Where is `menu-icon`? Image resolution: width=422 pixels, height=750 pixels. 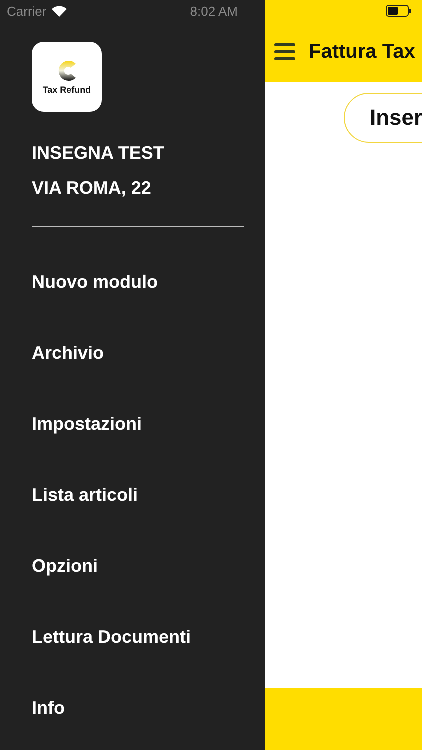 menu-icon is located at coordinates (285, 52).